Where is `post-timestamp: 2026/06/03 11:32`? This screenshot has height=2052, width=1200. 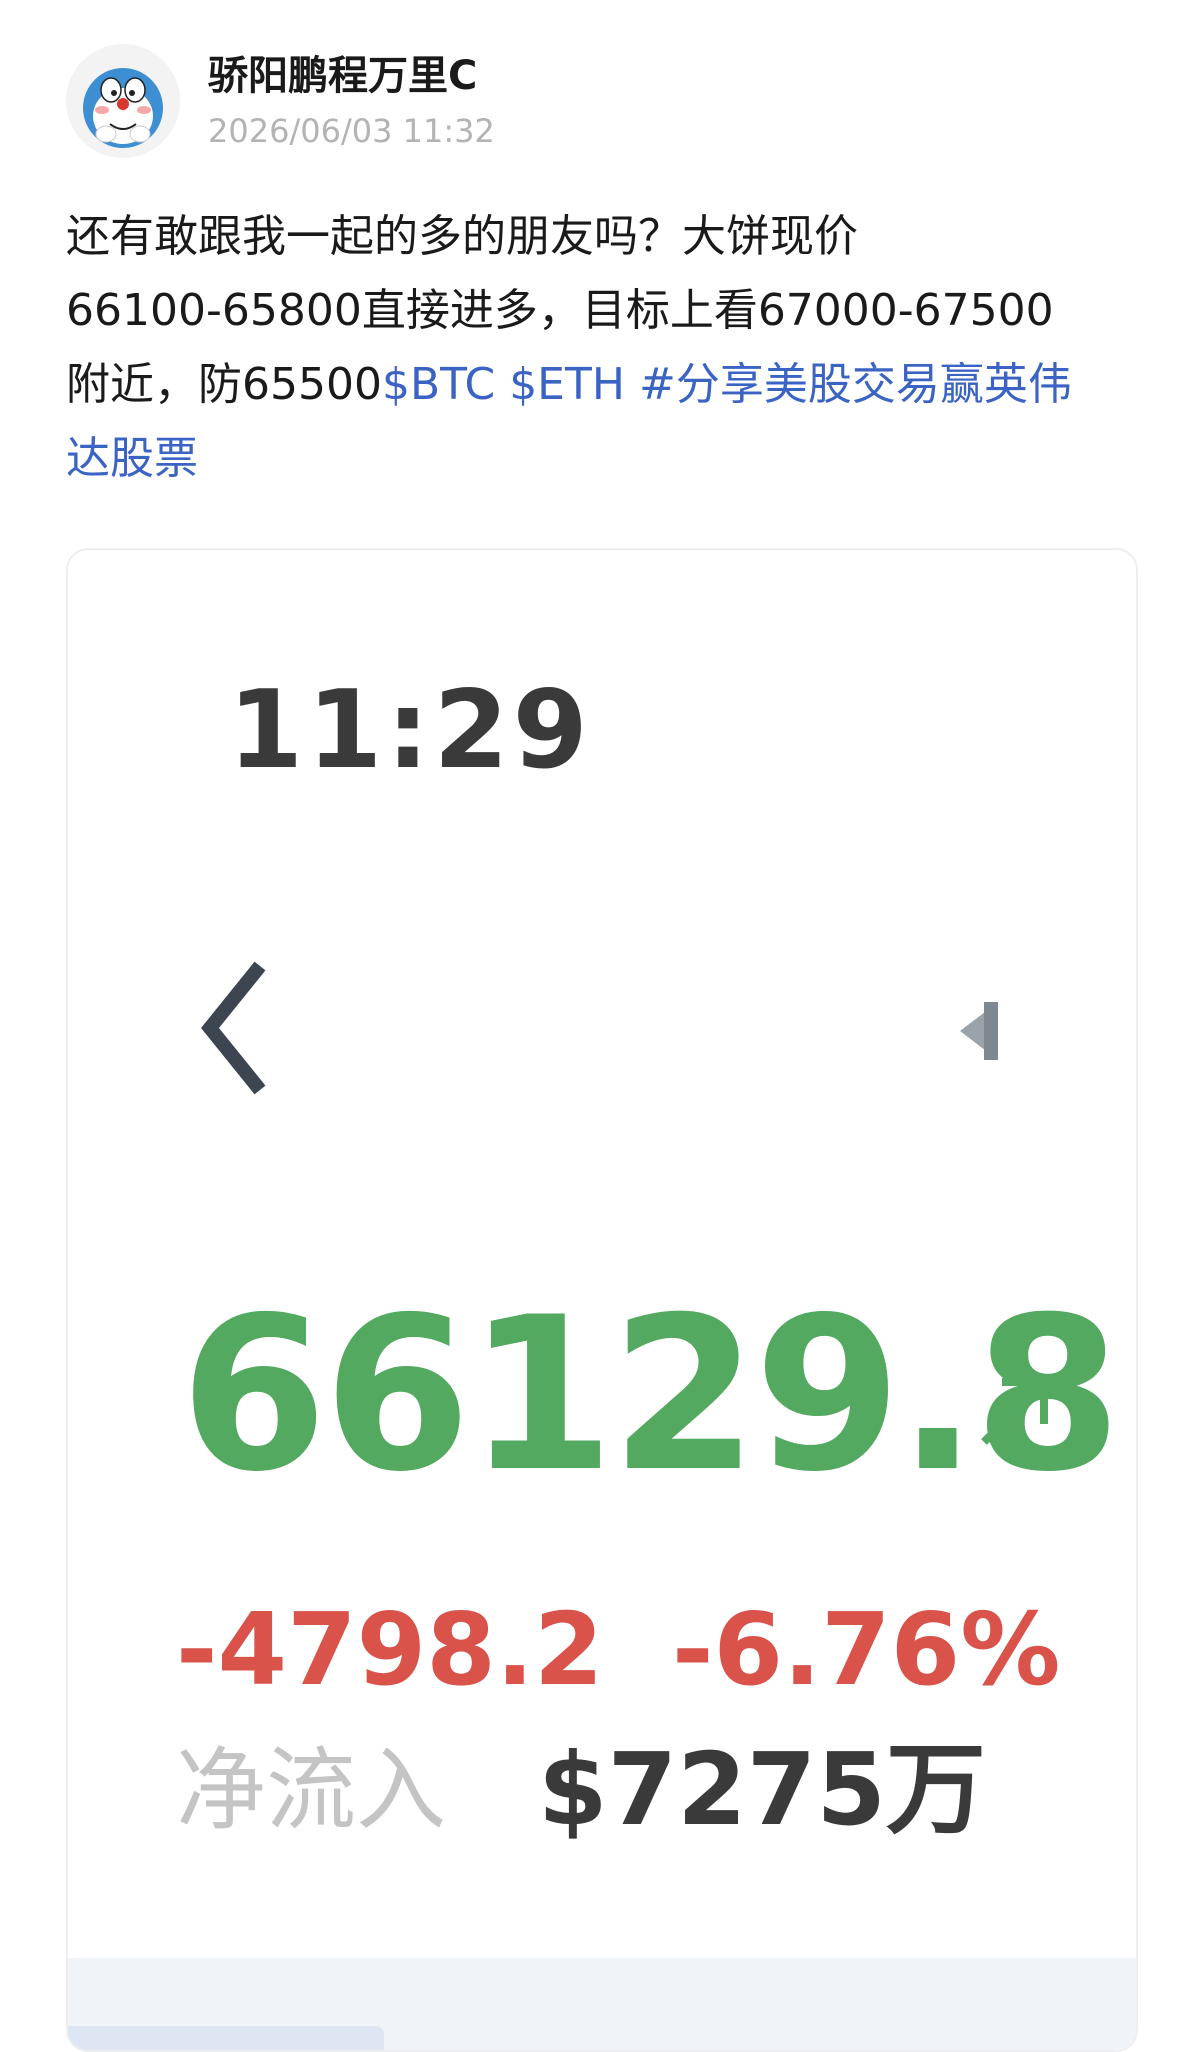 post-timestamp: 2026/06/03 11:32 is located at coordinates (351, 131).